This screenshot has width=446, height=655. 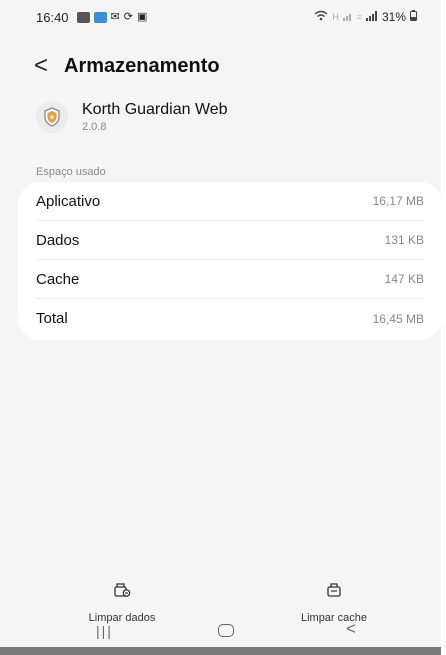 What do you see at coordinates (115, 16) in the screenshot?
I see `mail-icon: ✉` at bounding box center [115, 16].